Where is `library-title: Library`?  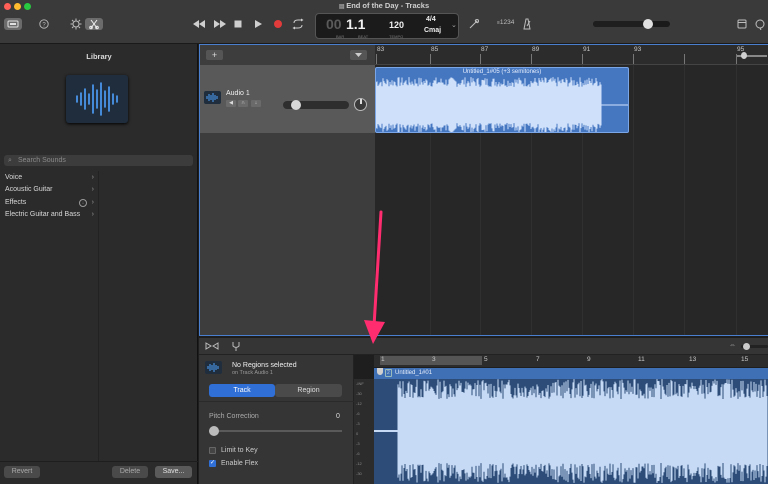 library-title: Library is located at coordinates (99, 56).